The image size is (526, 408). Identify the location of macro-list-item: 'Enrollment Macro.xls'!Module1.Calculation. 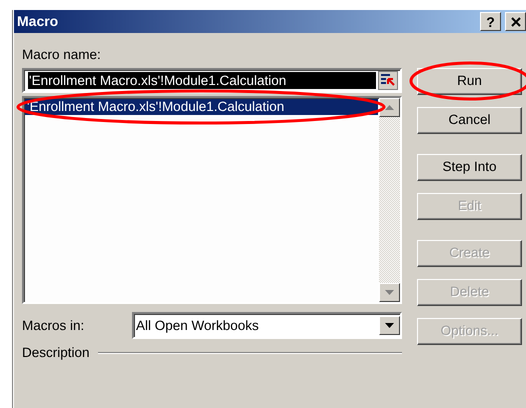
(201, 107).